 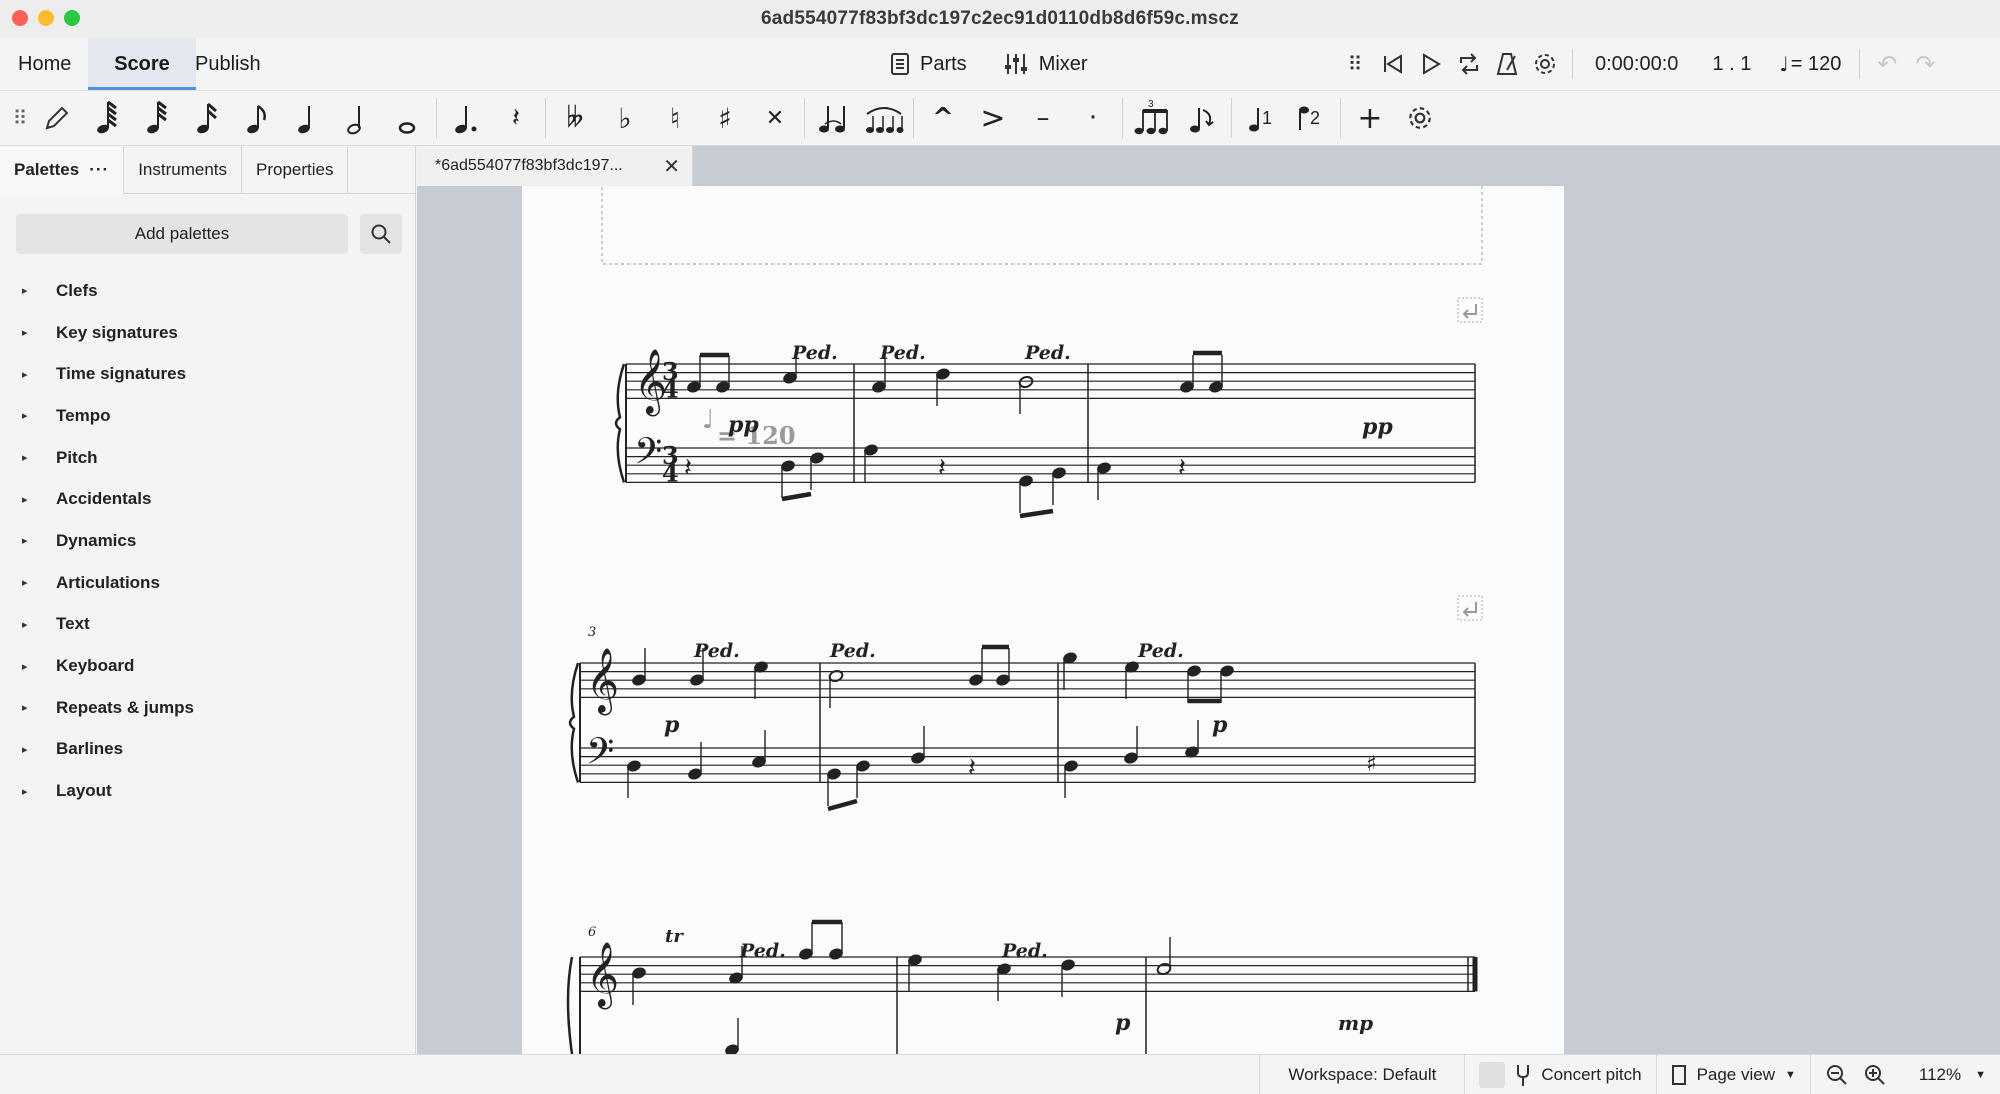 What do you see at coordinates (307, 118) in the screenshot?
I see `quarter-note-button` at bounding box center [307, 118].